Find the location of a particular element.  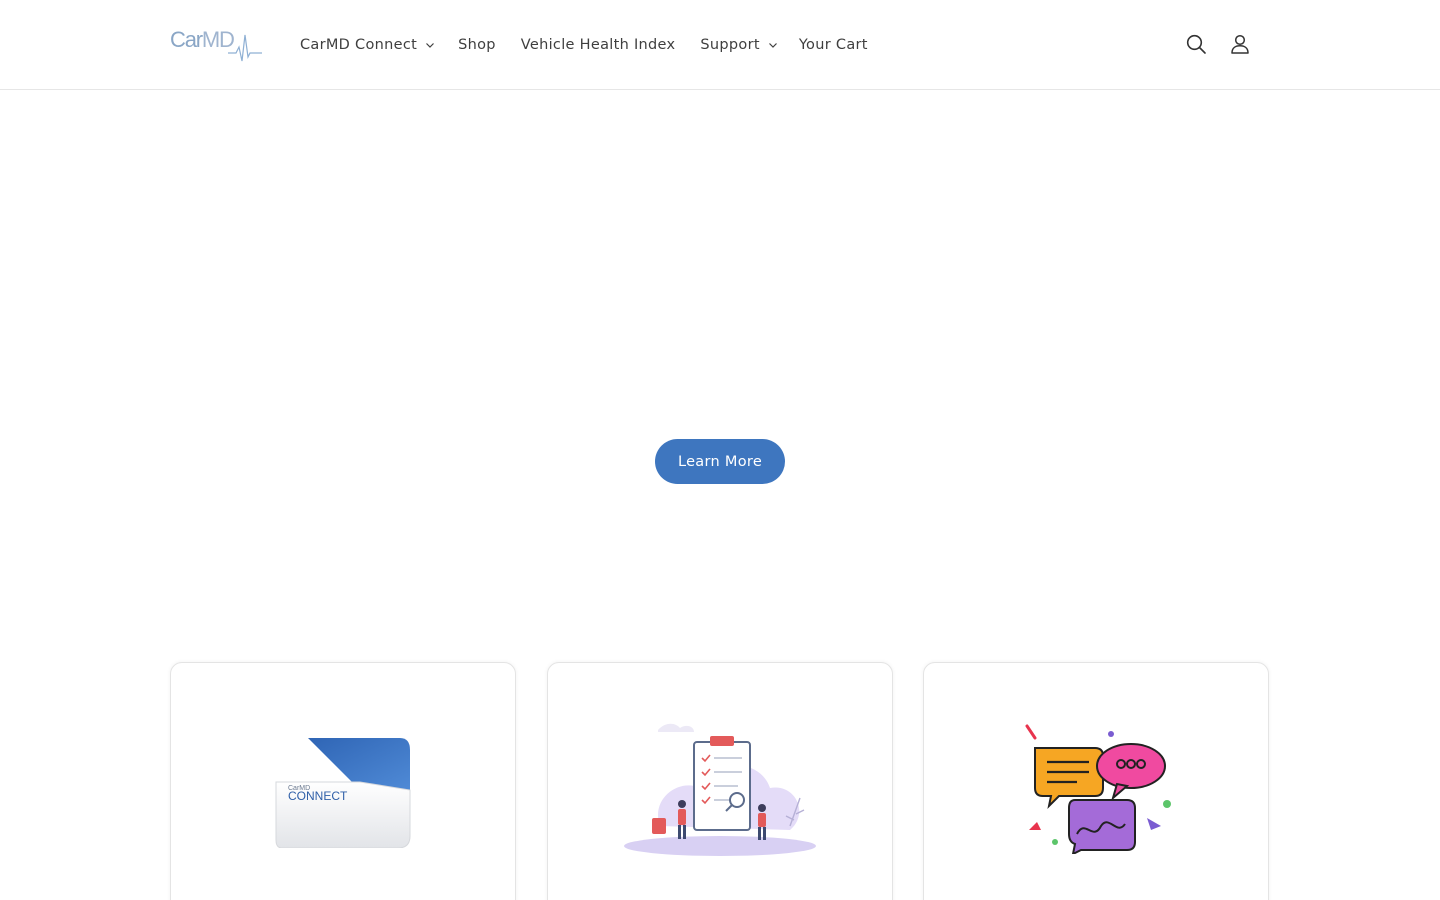

nav-item-label: Your Cart is located at coordinates (833, 45).